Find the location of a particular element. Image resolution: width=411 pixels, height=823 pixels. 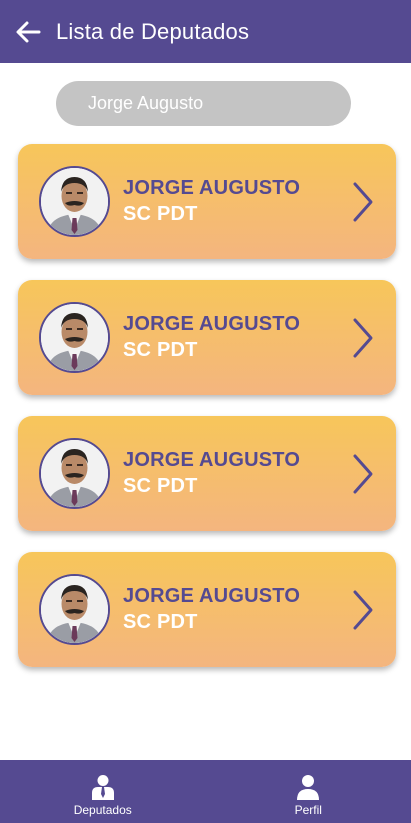

search-bar is located at coordinates (203, 103).